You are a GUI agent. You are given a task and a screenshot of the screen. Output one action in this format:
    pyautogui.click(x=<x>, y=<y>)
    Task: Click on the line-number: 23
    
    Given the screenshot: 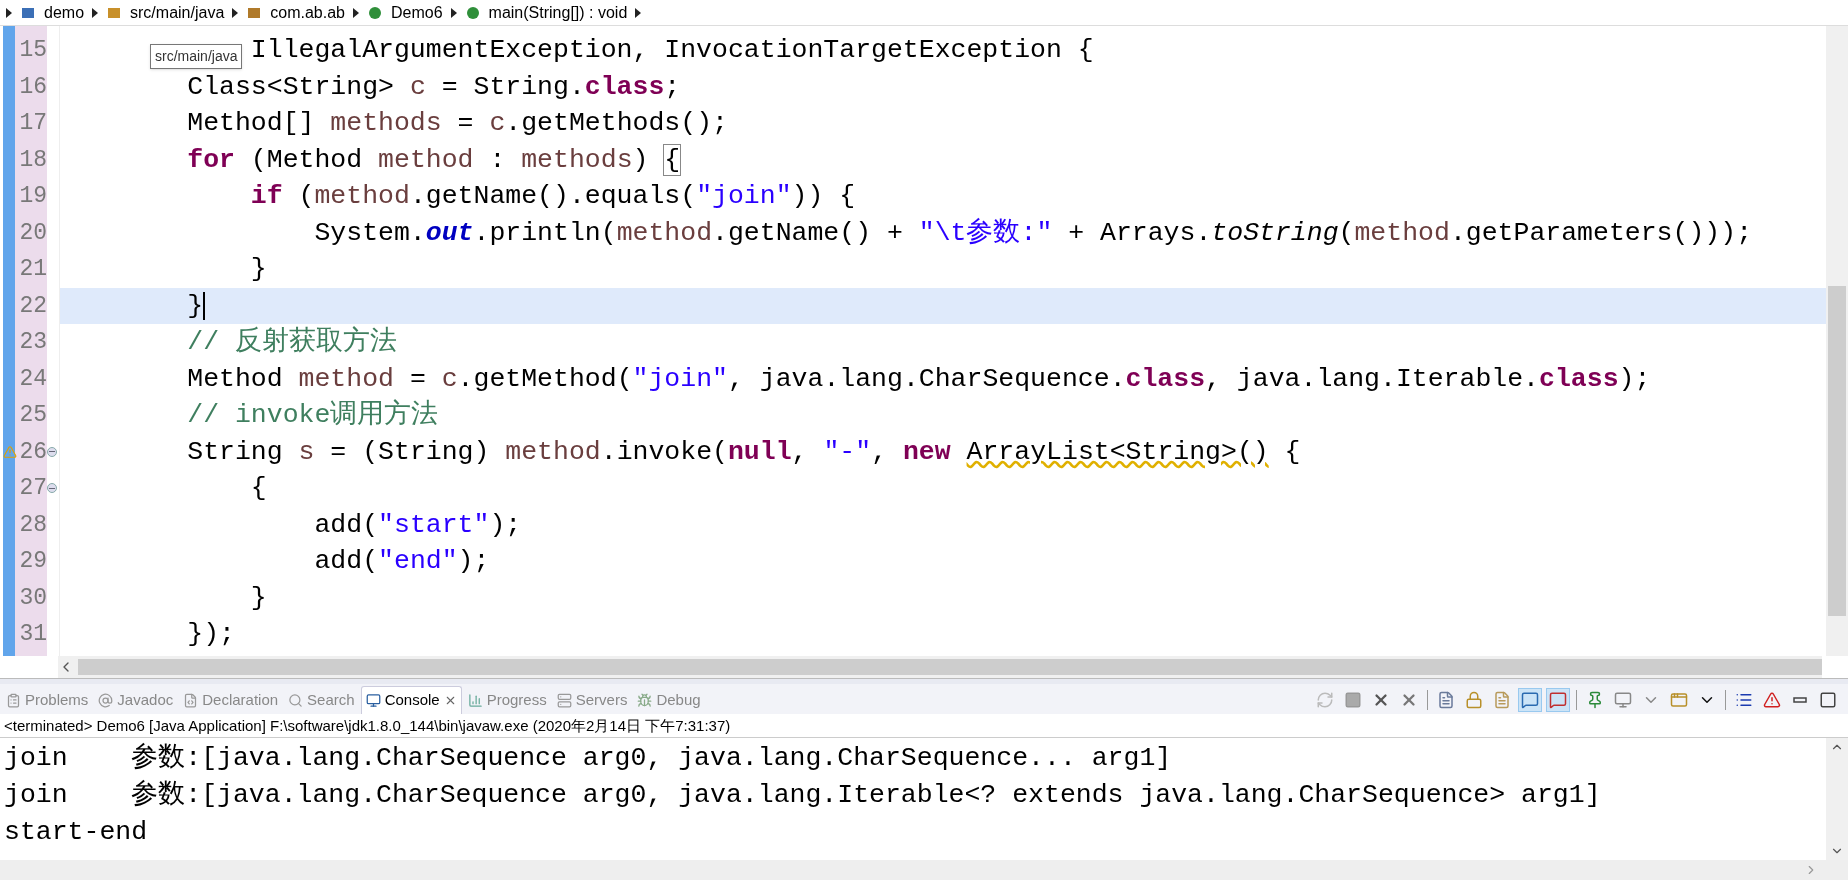 What is the action you would take?
    pyautogui.click(x=33, y=342)
    